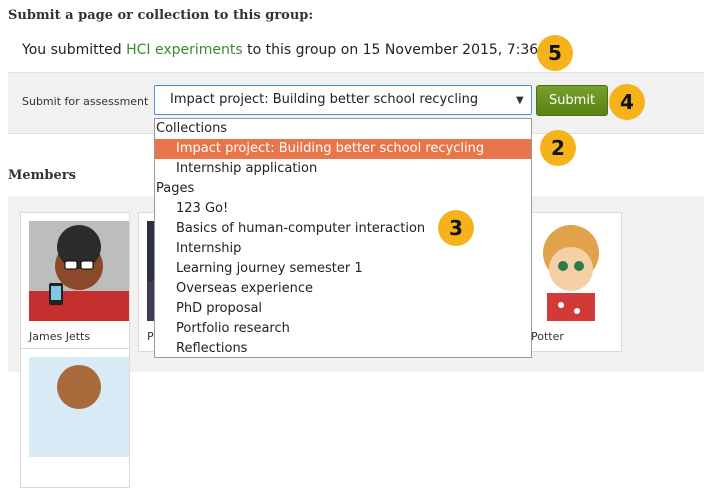 The image size is (704, 488). I want to click on dropdown-option: Reflections, so click(211, 348).